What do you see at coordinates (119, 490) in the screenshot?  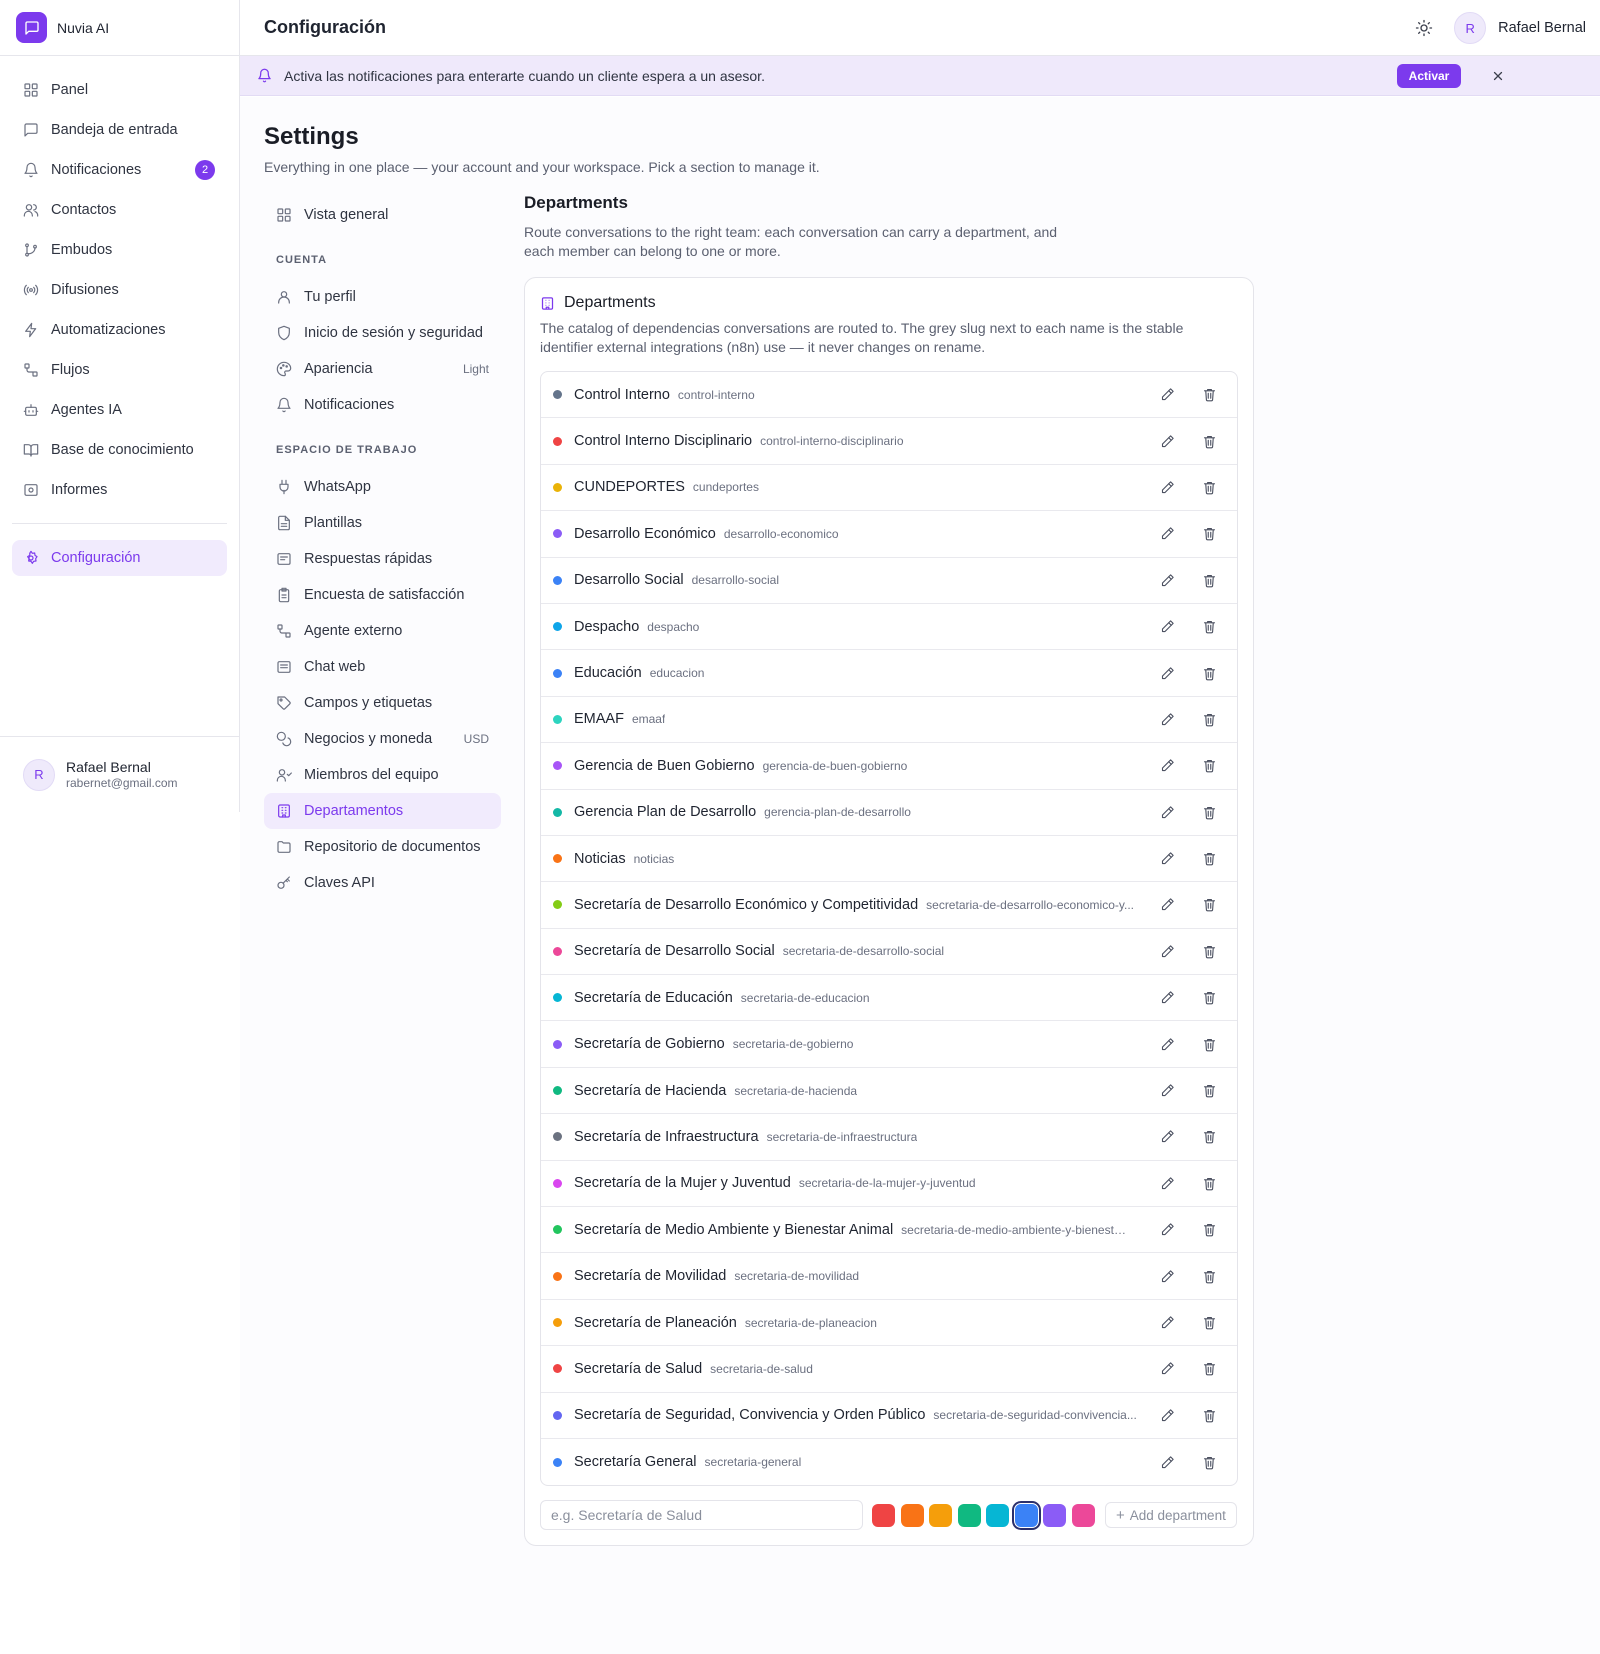 I see `sidebar-item-informes: Informes` at bounding box center [119, 490].